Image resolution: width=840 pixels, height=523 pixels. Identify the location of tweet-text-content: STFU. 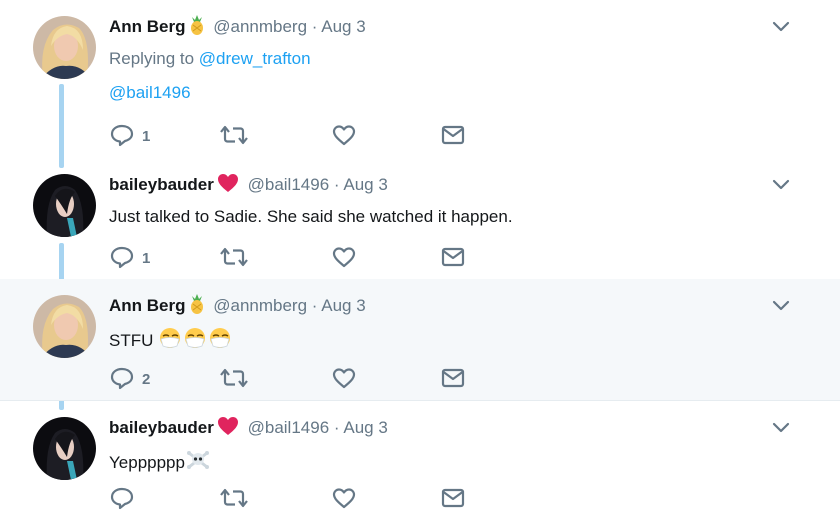
(131, 340).